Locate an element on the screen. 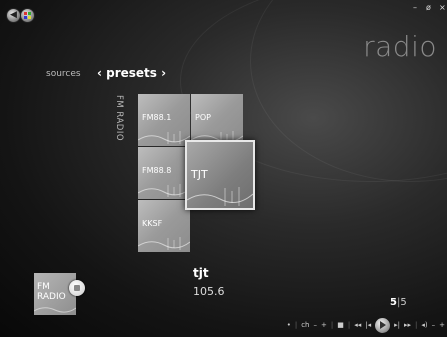 Image resolution: width=447 pixels, height=337 pixels. rewind-button: ◂◂ is located at coordinates (357, 325).